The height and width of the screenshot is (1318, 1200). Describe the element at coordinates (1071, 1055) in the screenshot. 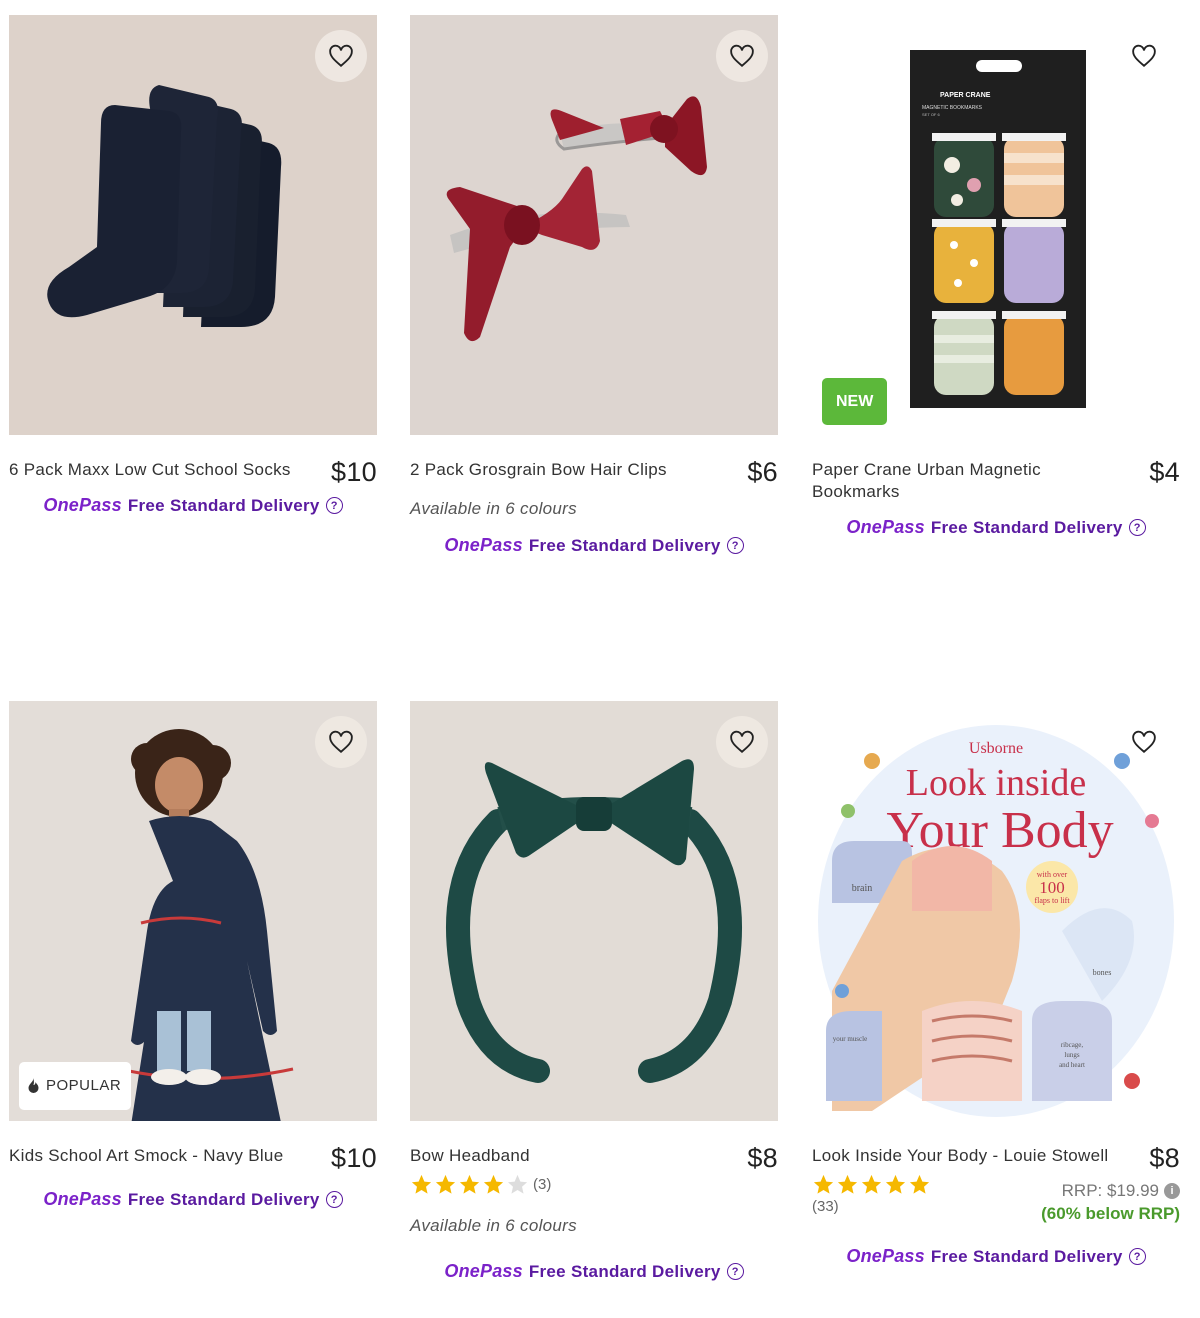

I see `svg-text: lungs` at that location.